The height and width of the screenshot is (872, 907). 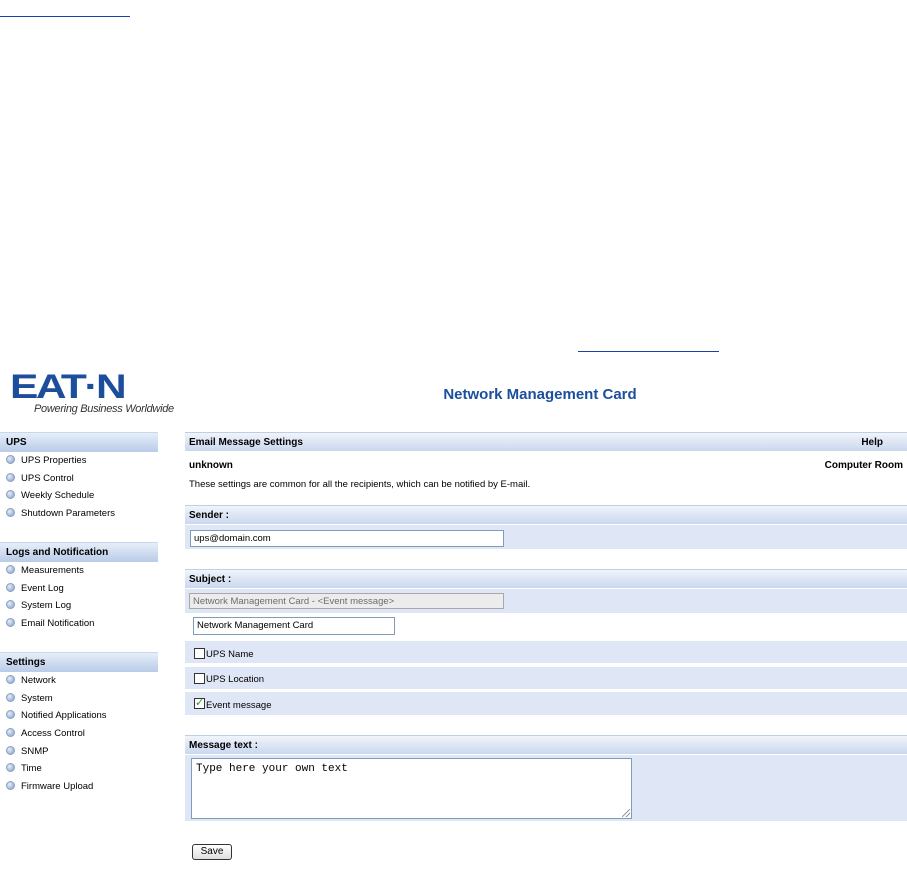 What do you see at coordinates (347, 538) in the screenshot?
I see `sender-email-input: ups@domain.com` at bounding box center [347, 538].